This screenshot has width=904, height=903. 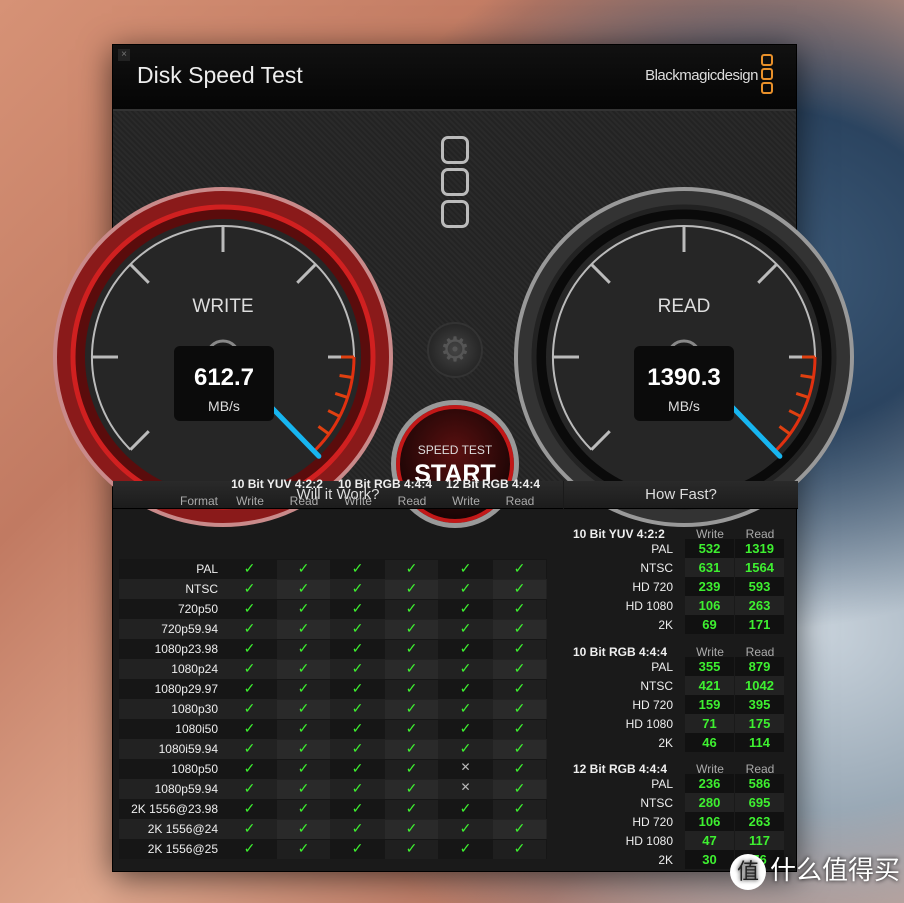 What do you see at coordinates (662, 784) in the screenshot?
I see `speed-row-label: PAL` at bounding box center [662, 784].